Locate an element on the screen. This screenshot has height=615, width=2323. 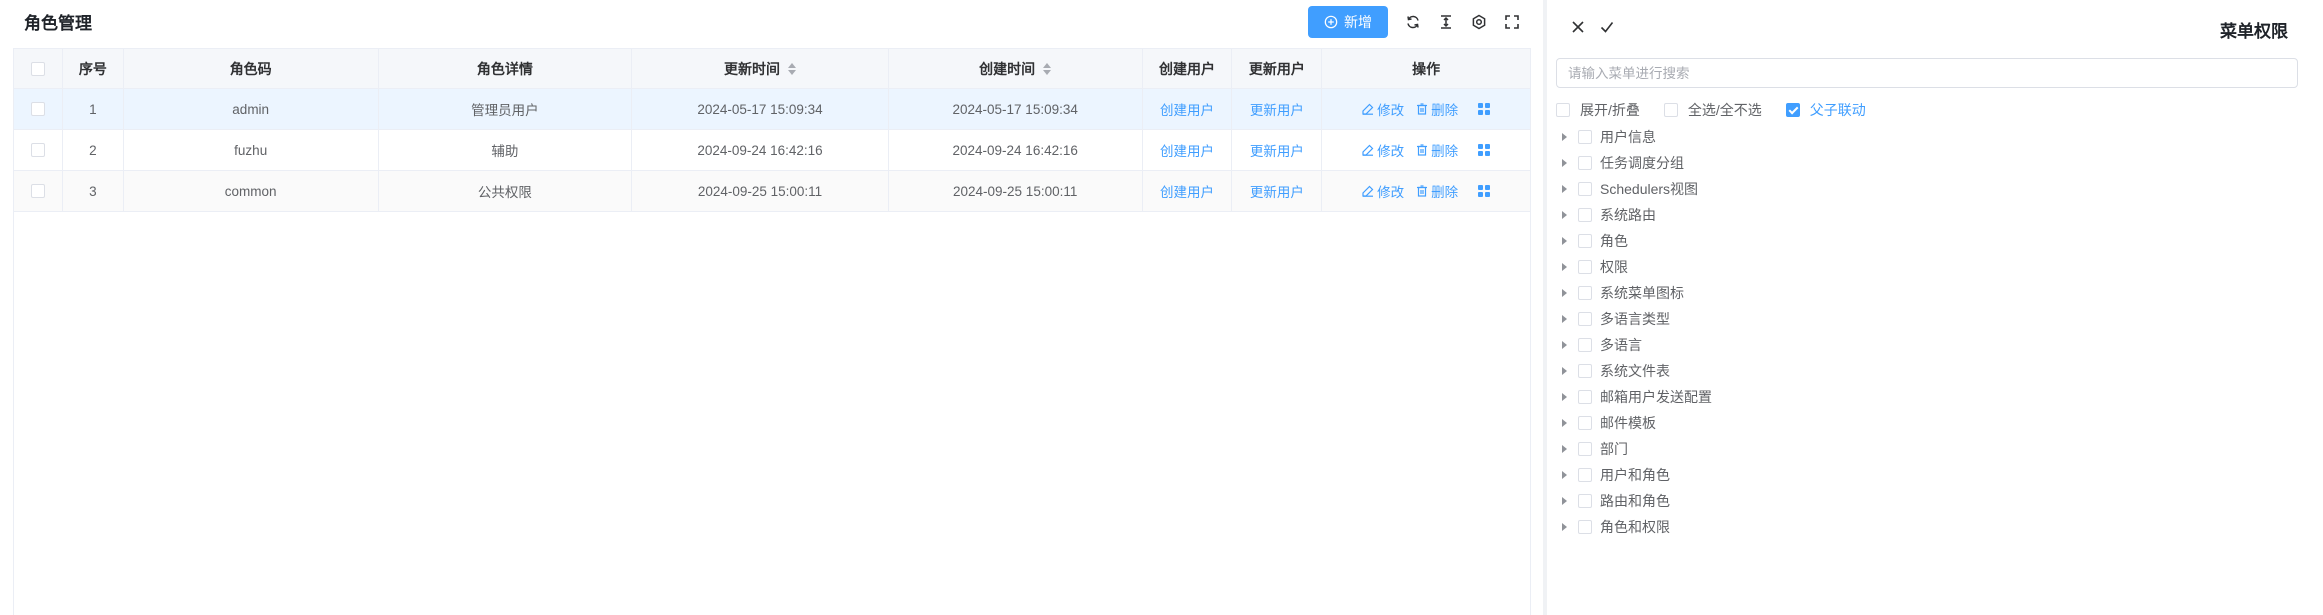
density-button is located at coordinates (1446, 22).